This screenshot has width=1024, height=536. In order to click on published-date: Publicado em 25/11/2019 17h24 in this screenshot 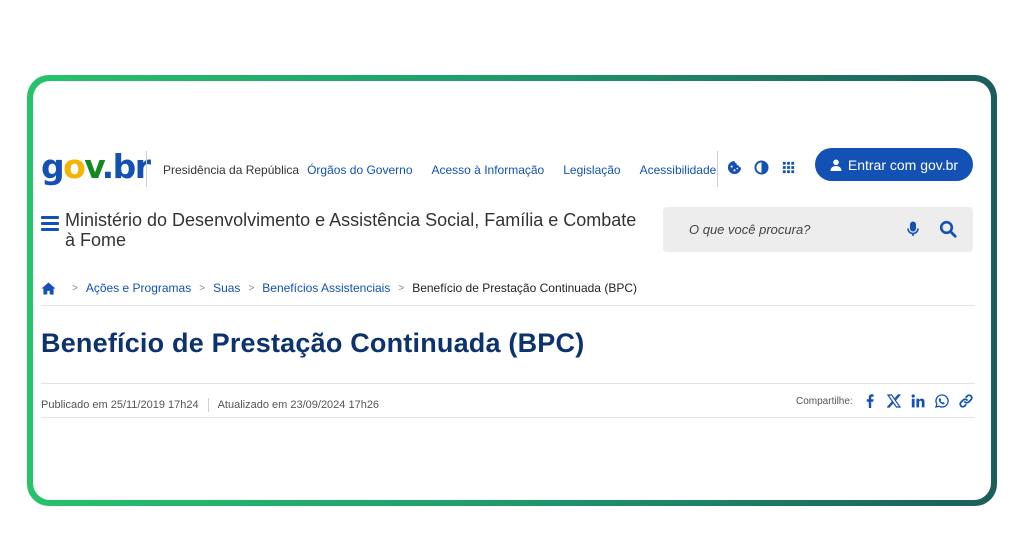, I will do `click(120, 405)`.